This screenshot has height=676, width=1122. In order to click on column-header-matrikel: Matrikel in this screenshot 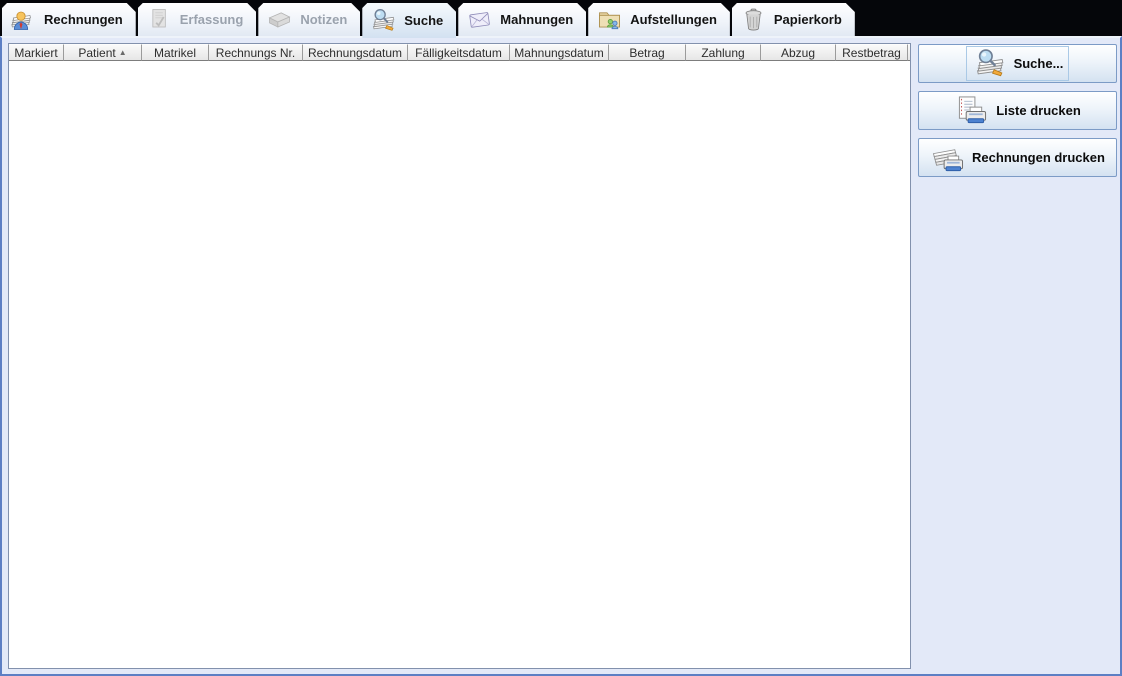, I will do `click(175, 52)`.